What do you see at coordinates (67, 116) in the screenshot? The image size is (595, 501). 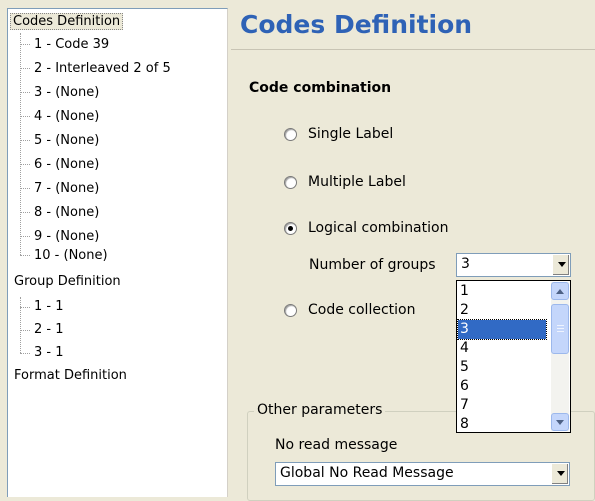 I see `tree-node-label: 4 - (None)` at bounding box center [67, 116].